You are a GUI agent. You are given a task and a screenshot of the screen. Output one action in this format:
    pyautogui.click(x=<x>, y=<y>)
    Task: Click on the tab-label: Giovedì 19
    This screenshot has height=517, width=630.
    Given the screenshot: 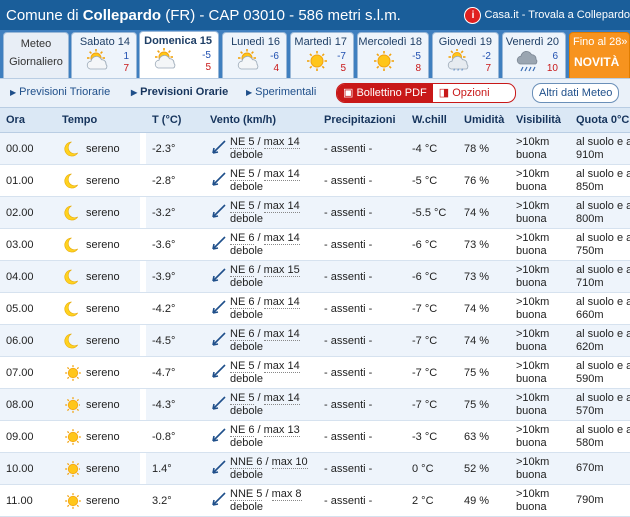 What is the action you would take?
    pyautogui.click(x=465, y=42)
    